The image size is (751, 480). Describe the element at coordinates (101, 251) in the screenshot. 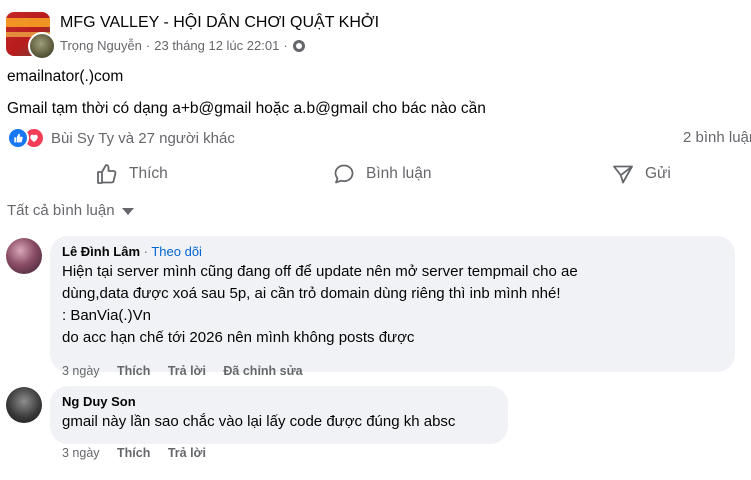

I see `comment-author: Lê Đình Lâm` at that location.